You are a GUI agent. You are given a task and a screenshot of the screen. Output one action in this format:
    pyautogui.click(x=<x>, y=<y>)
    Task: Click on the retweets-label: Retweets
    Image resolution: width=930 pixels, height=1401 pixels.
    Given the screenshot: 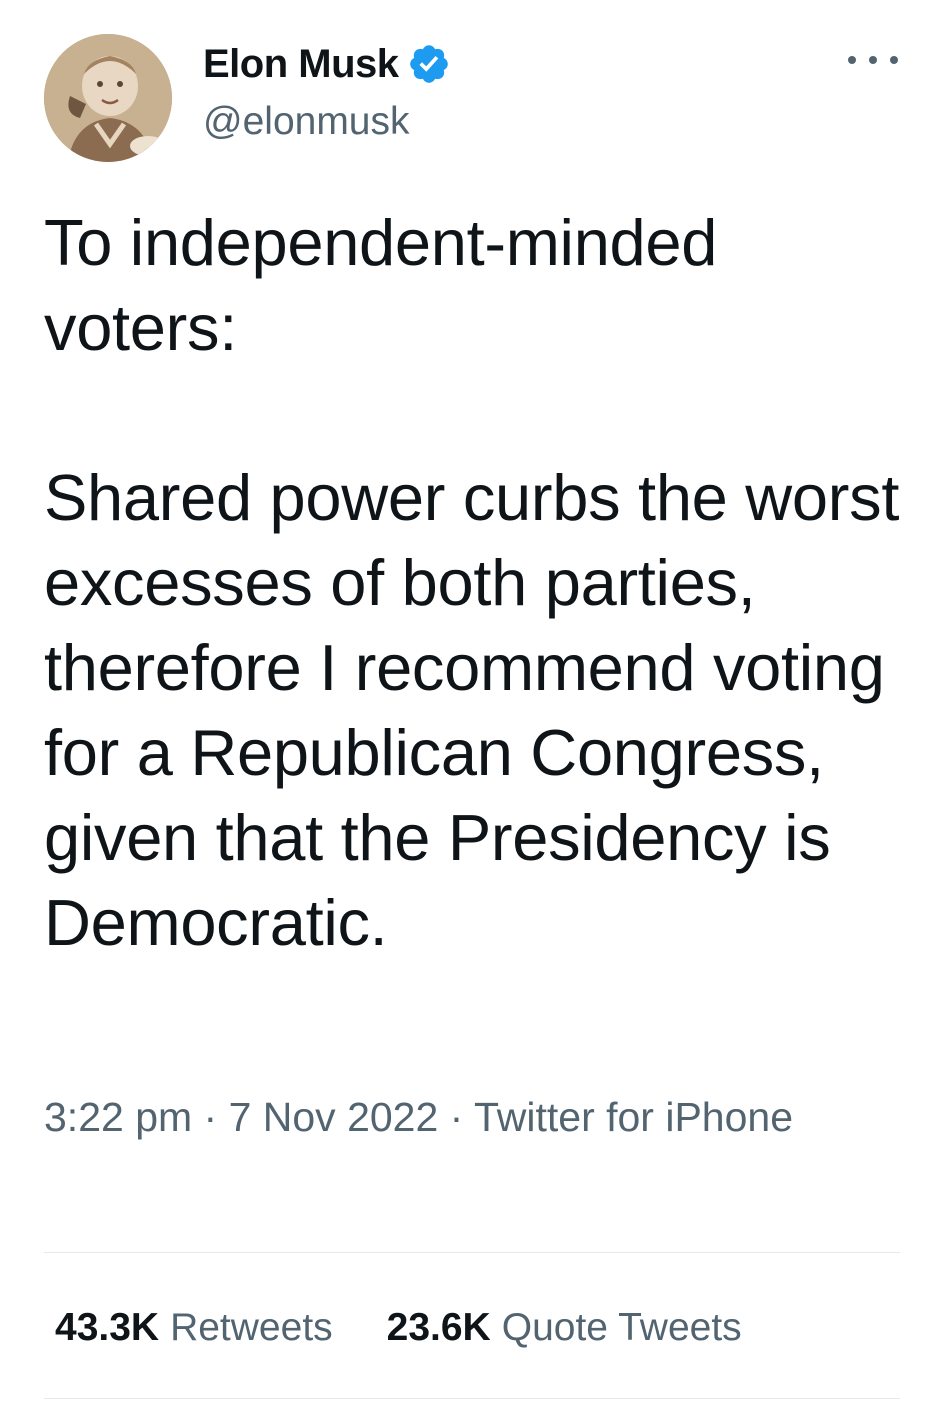 What is the action you would take?
    pyautogui.click(x=251, y=1327)
    